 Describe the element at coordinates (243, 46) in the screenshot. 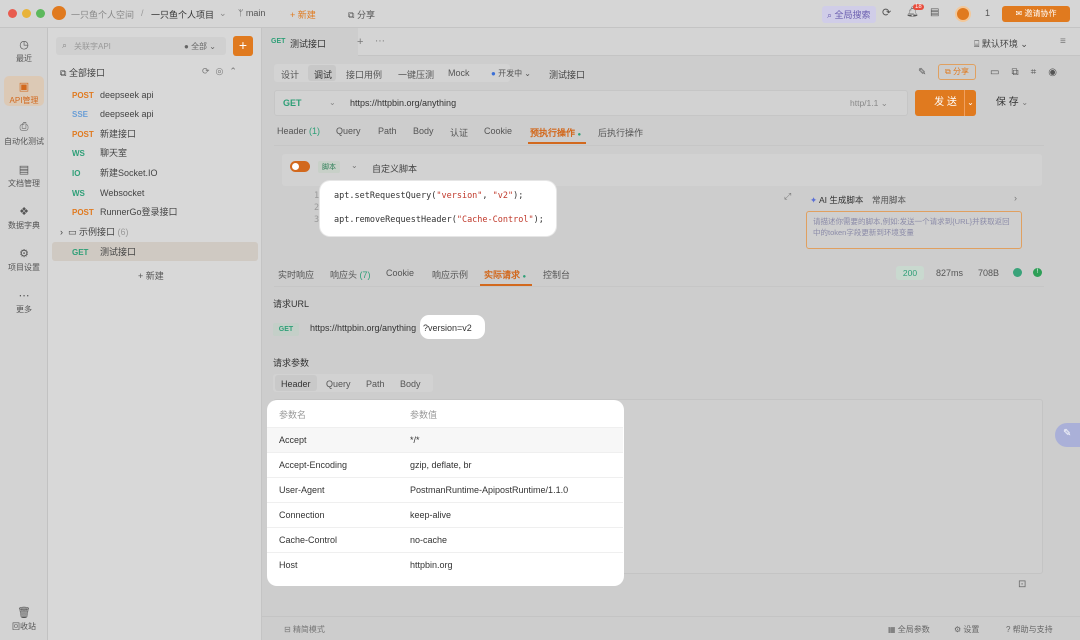

I see `add-api-button: +` at that location.